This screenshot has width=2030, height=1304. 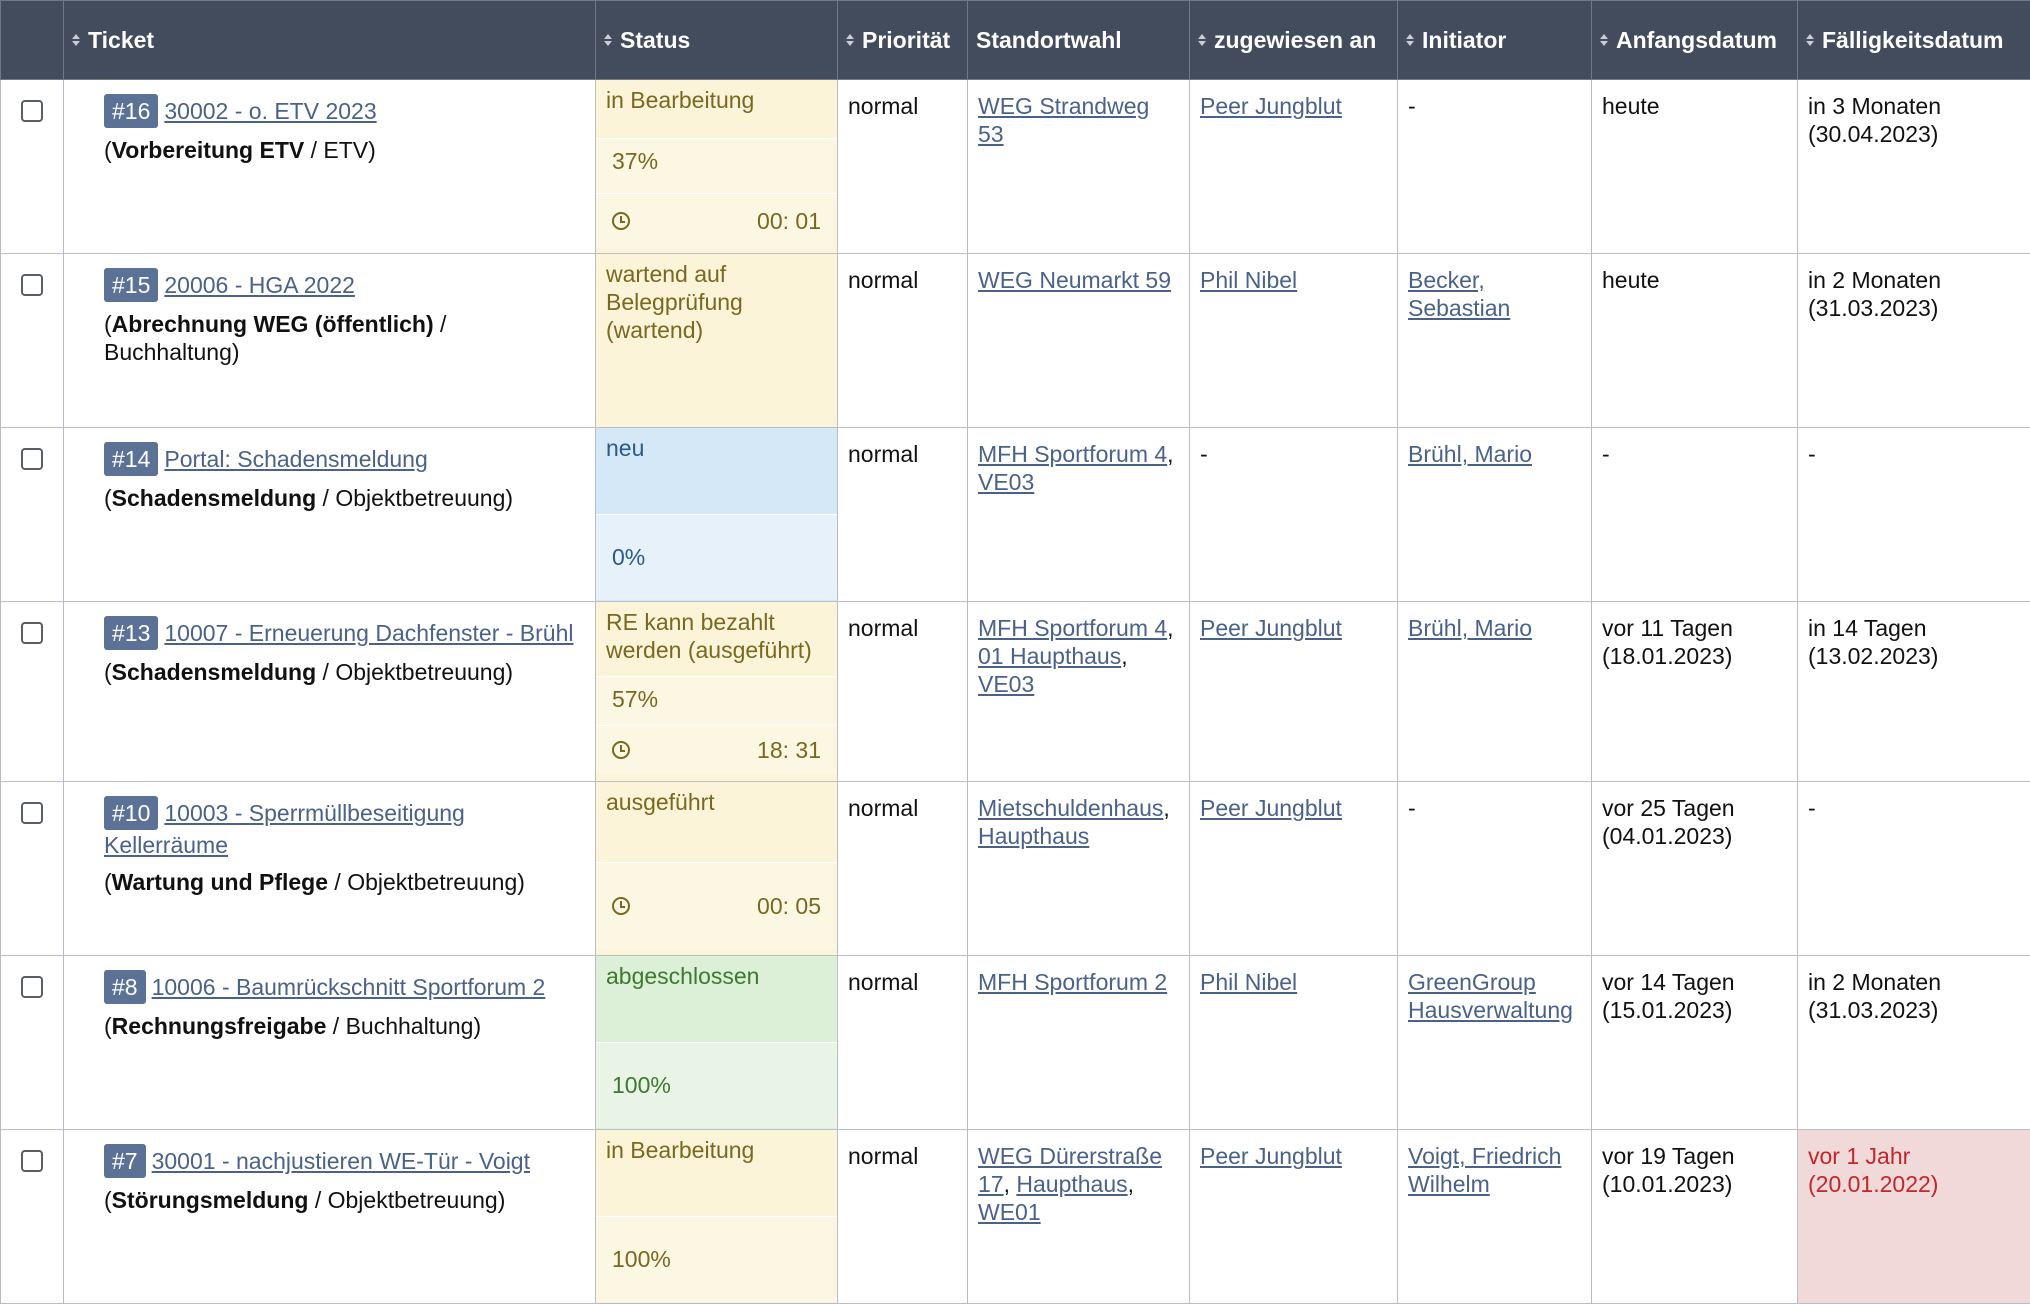 What do you see at coordinates (214, 498) in the screenshot?
I see `ticket-category: Schadensmeldung` at bounding box center [214, 498].